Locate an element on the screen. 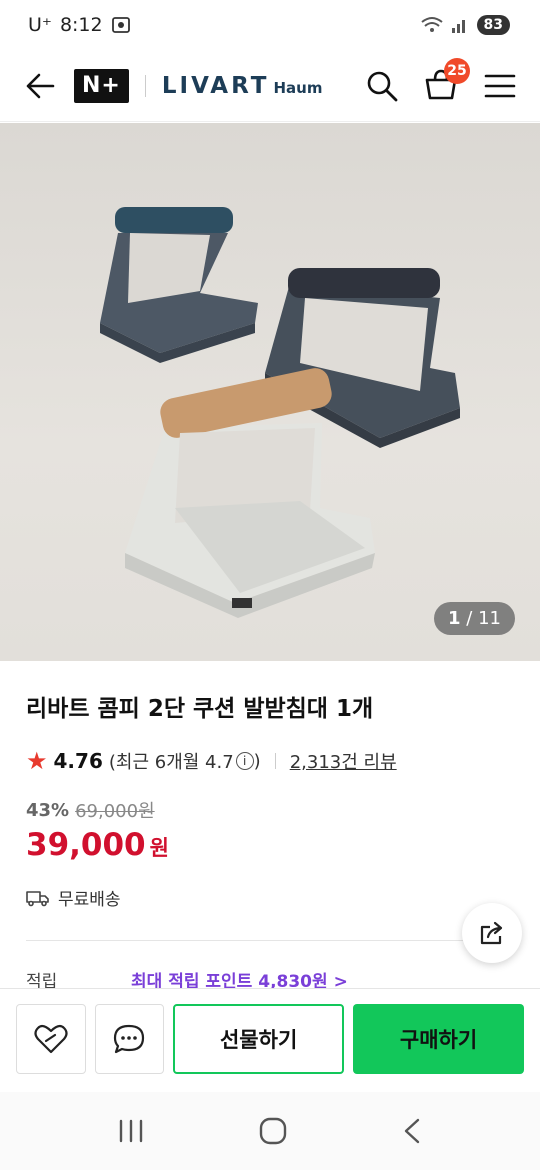 This screenshot has width=540, height=1170. signal-icon is located at coordinates (458, 26).